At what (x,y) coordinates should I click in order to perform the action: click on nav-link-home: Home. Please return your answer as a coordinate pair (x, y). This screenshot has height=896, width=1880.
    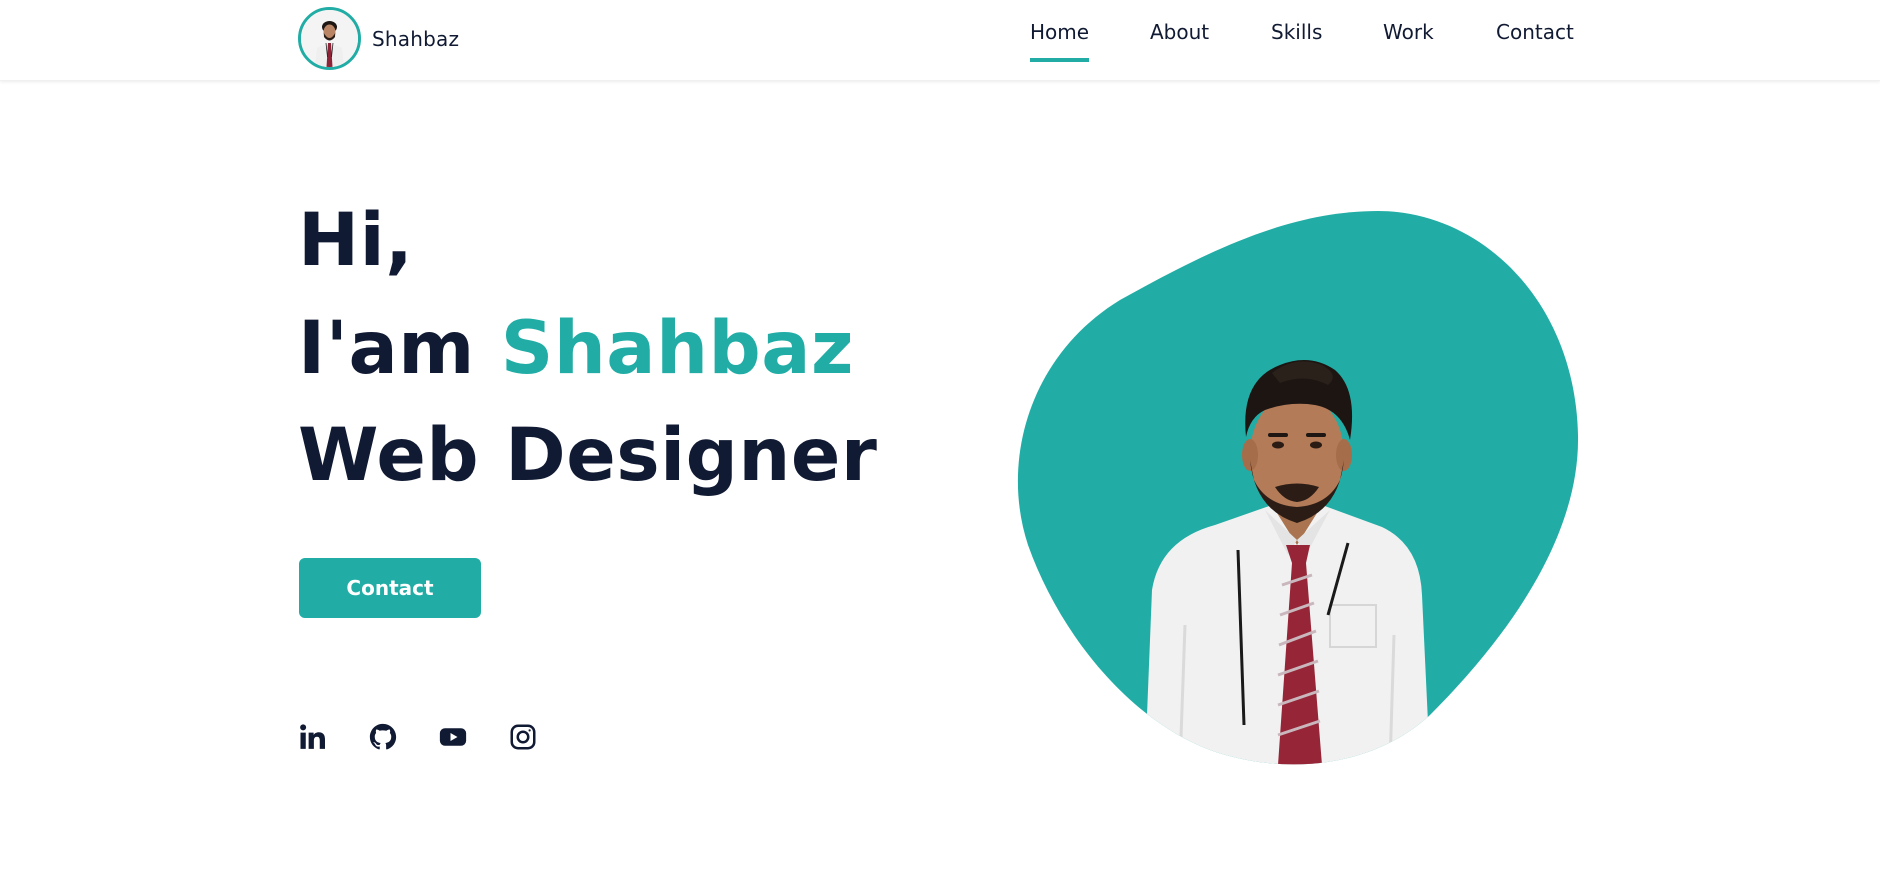
    Looking at the image, I should click on (1060, 41).